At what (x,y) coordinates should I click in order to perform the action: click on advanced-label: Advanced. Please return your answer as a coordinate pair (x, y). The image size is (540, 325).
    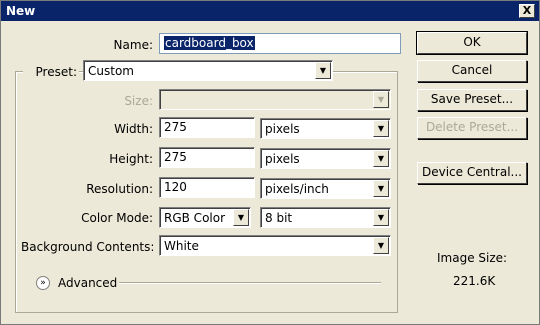
    Looking at the image, I should click on (87, 283).